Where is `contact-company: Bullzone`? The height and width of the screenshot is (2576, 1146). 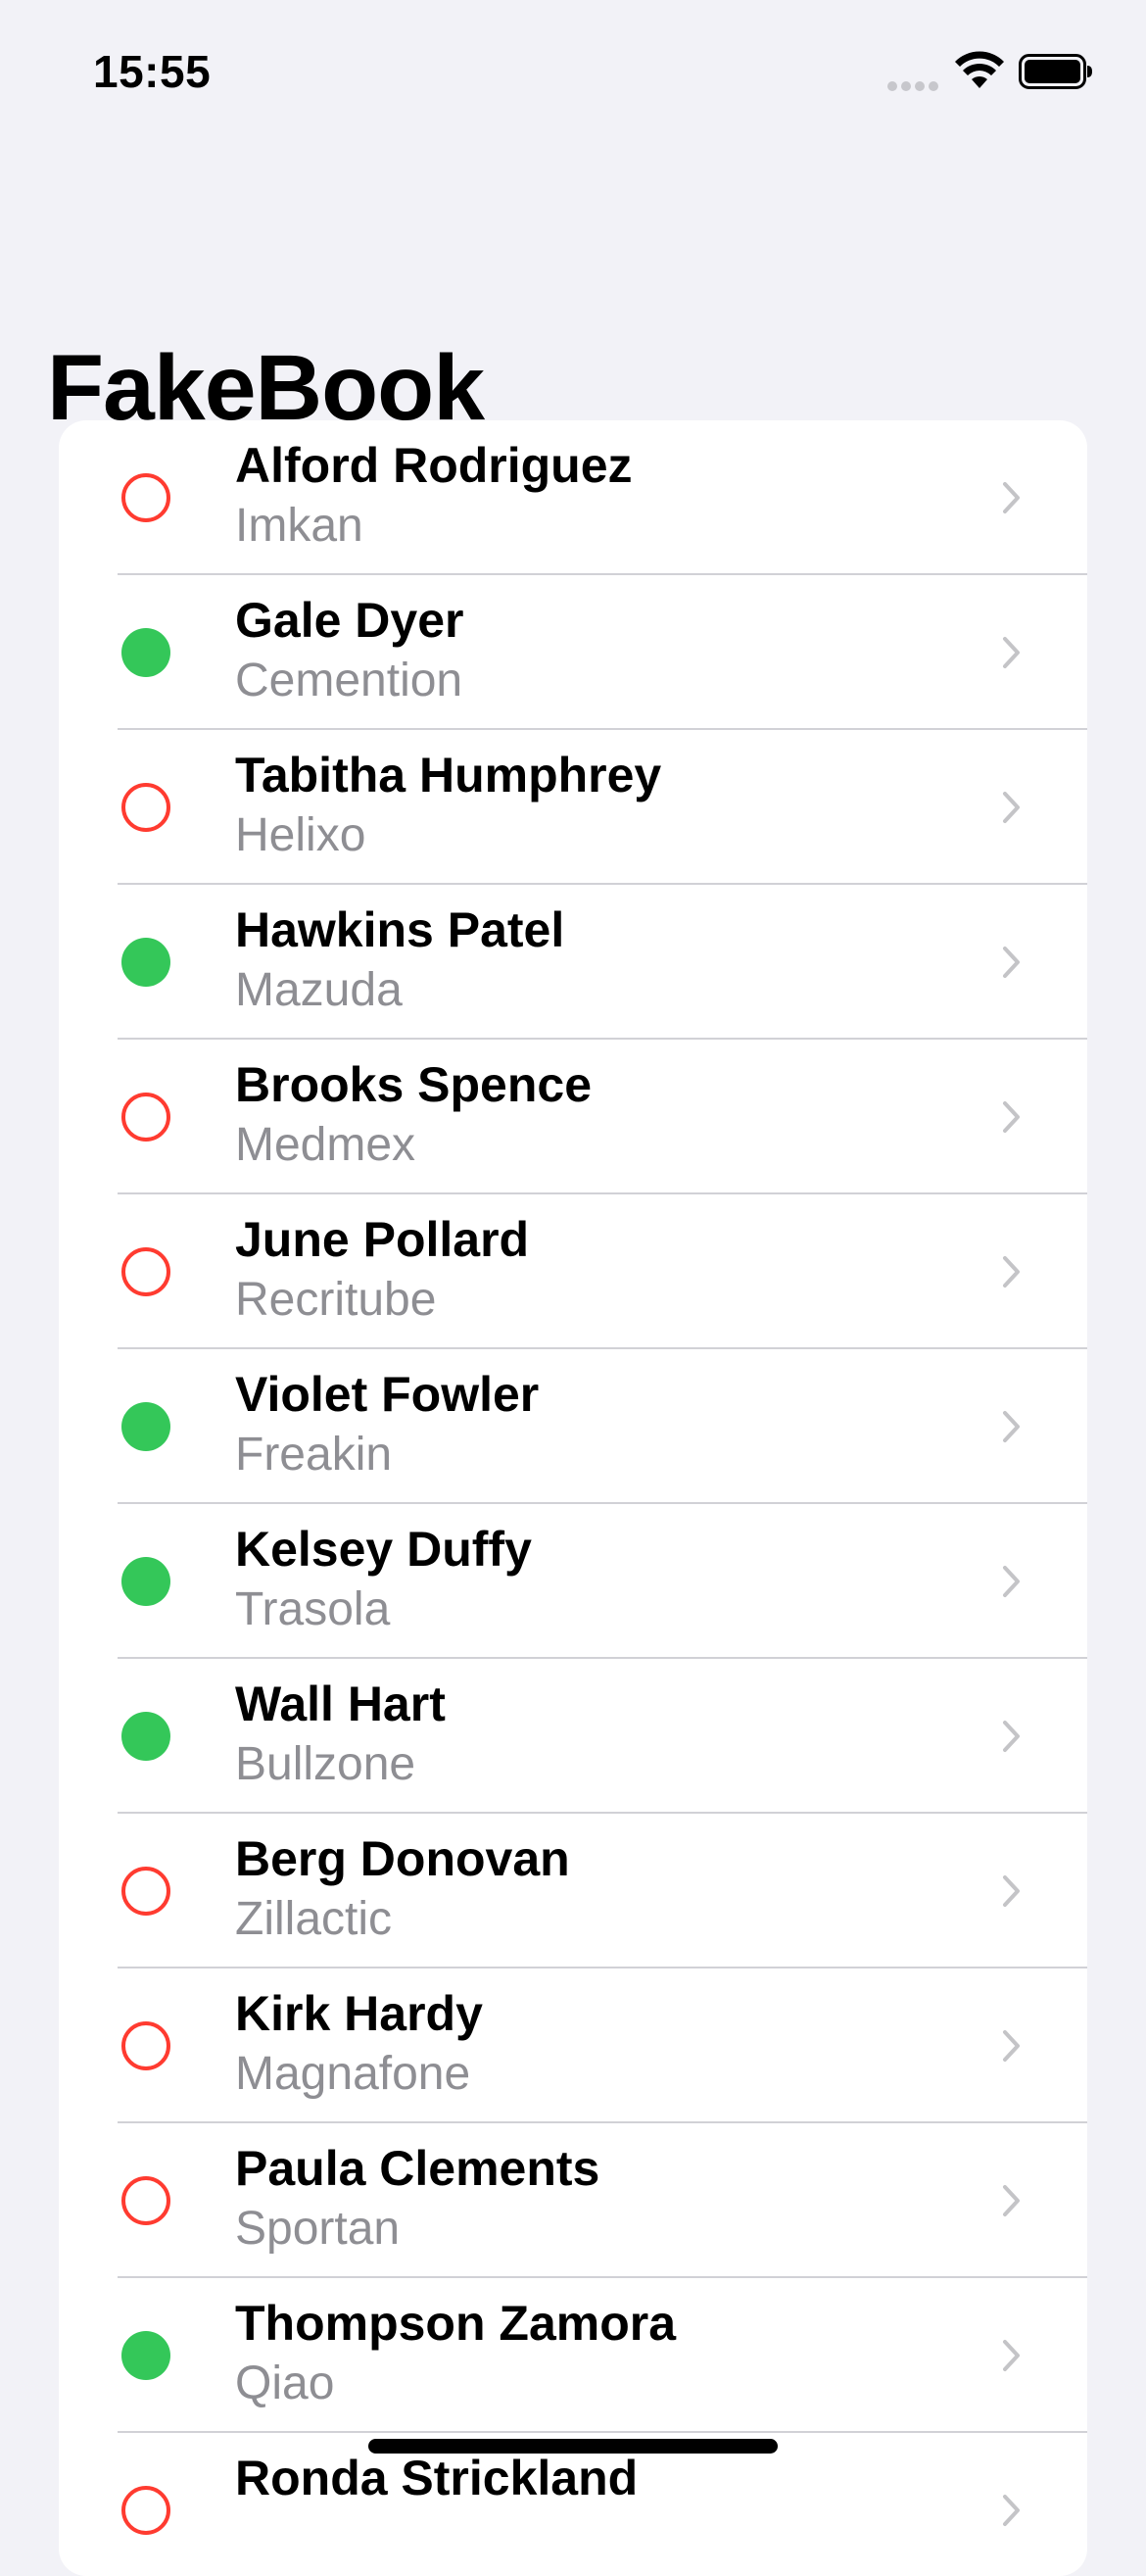
contact-company: Bullzone is located at coordinates (325, 1764).